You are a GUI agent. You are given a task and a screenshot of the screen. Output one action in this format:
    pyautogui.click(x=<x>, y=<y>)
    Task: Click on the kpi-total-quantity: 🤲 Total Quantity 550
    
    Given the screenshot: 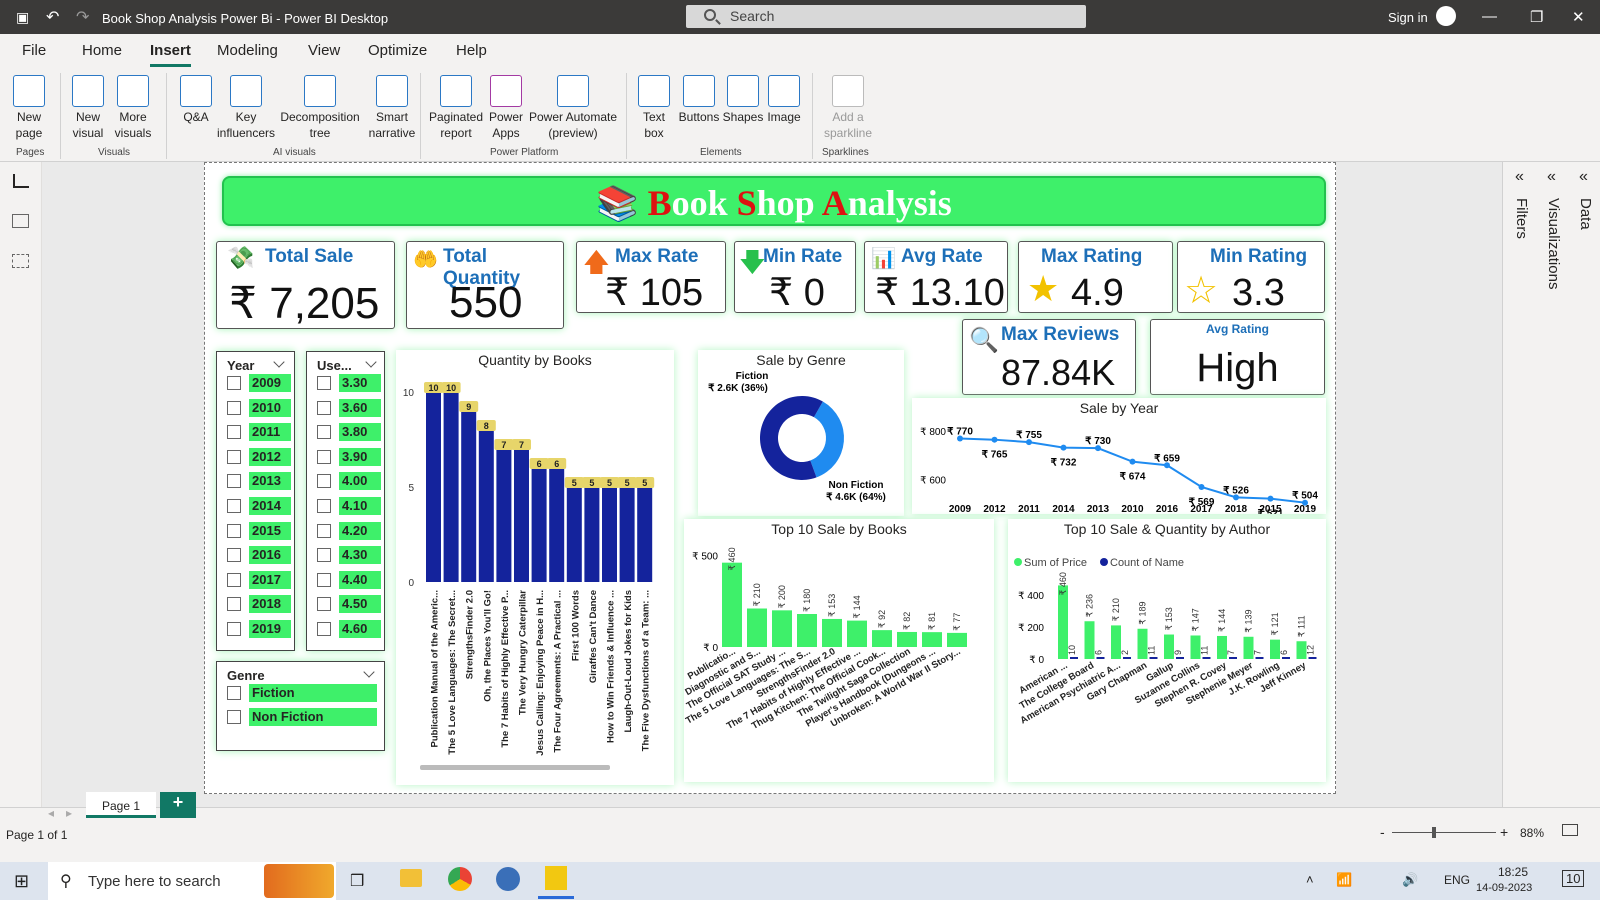 What is the action you would take?
    pyautogui.click(x=485, y=285)
    